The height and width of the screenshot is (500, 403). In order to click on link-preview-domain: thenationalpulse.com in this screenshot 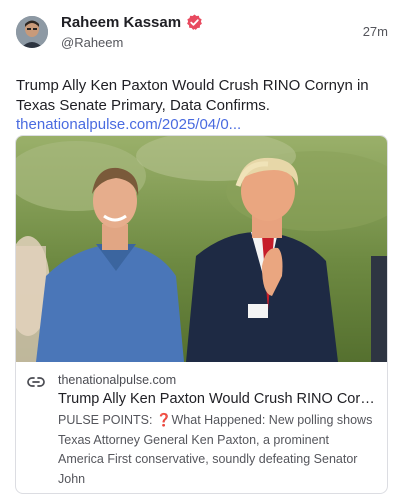, I will do `click(117, 380)`.